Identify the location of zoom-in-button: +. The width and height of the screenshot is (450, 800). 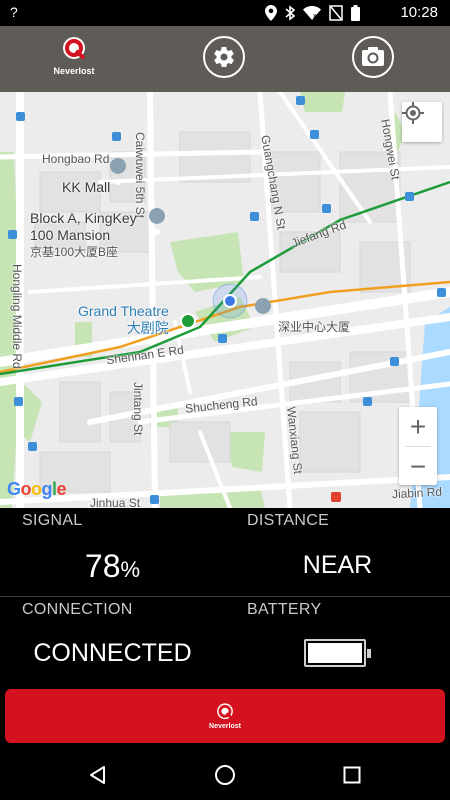
(418, 426).